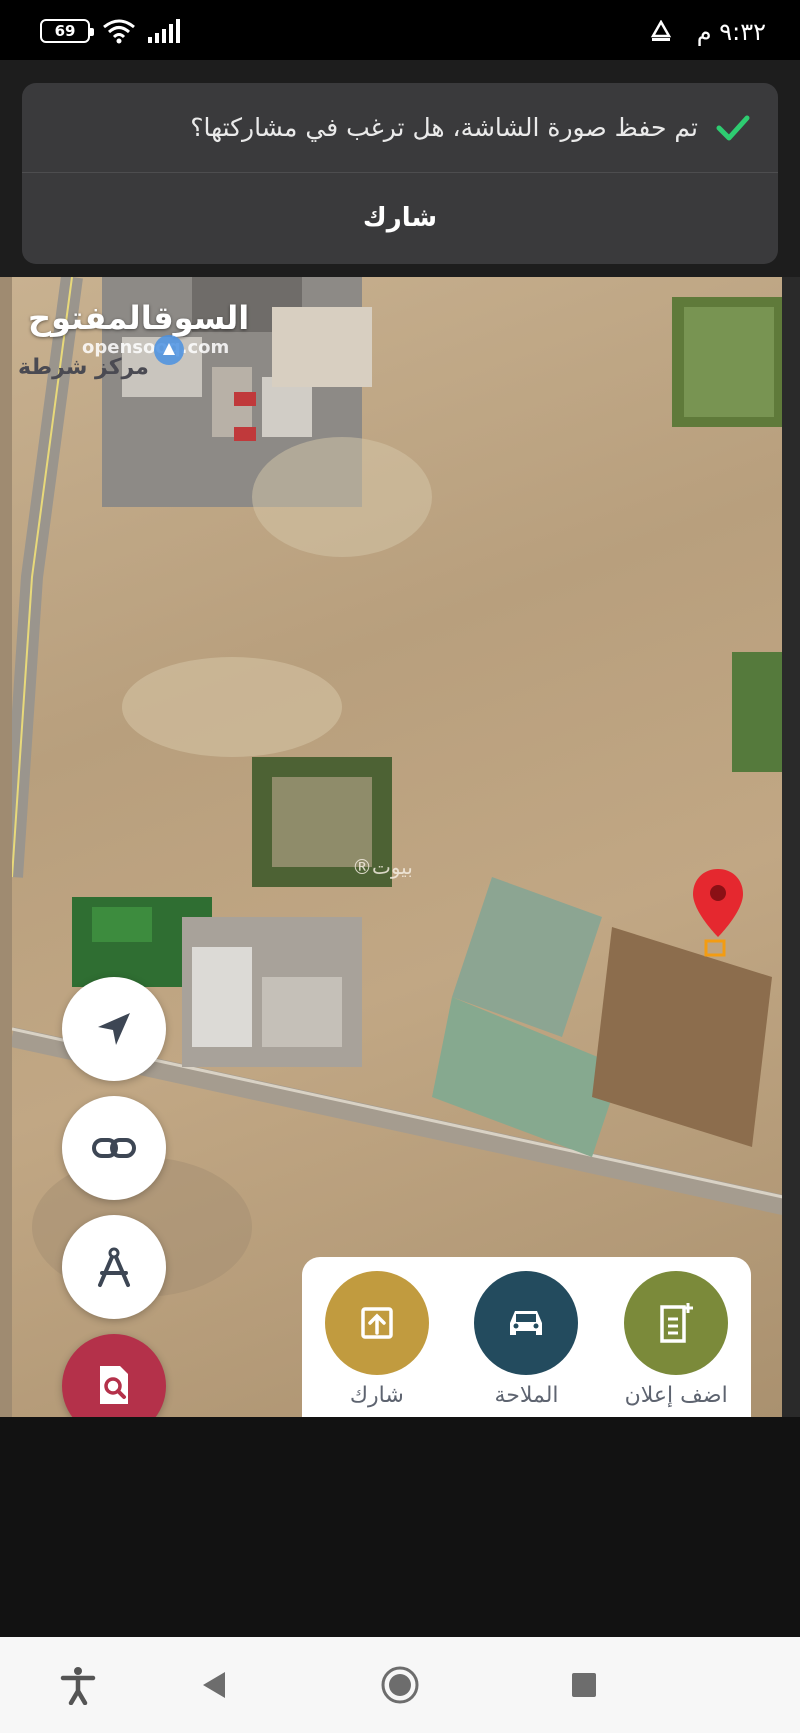  I want to click on wifi-icon, so click(119, 31).